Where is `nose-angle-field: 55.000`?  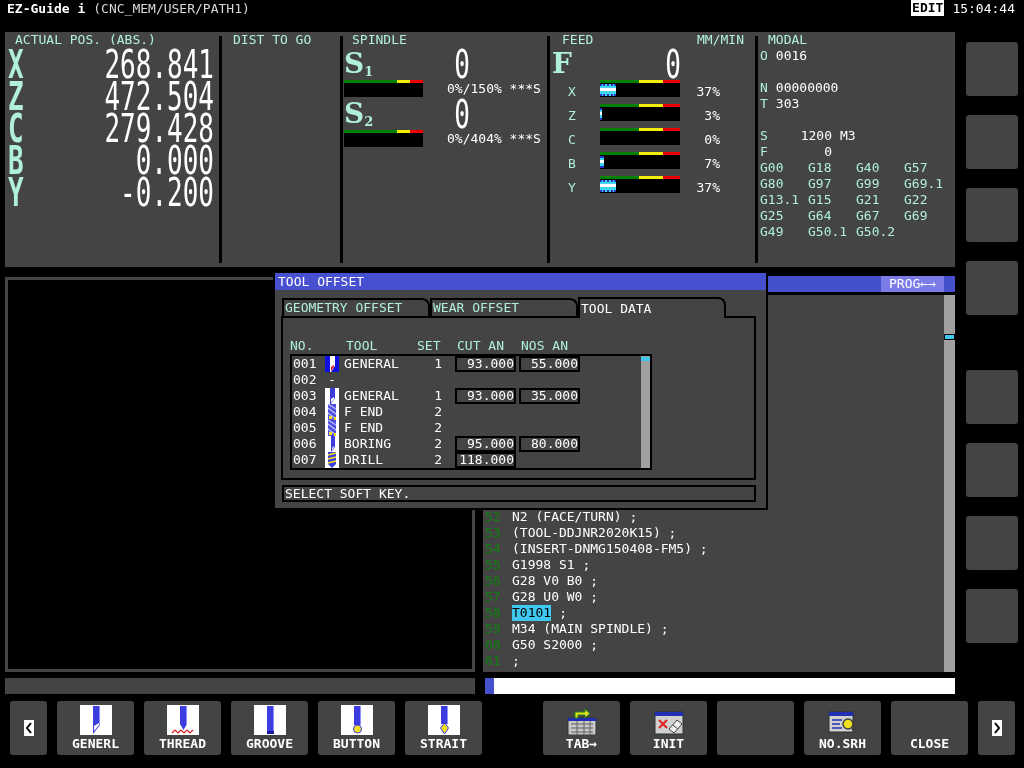
nose-angle-field: 55.000 is located at coordinates (549, 364).